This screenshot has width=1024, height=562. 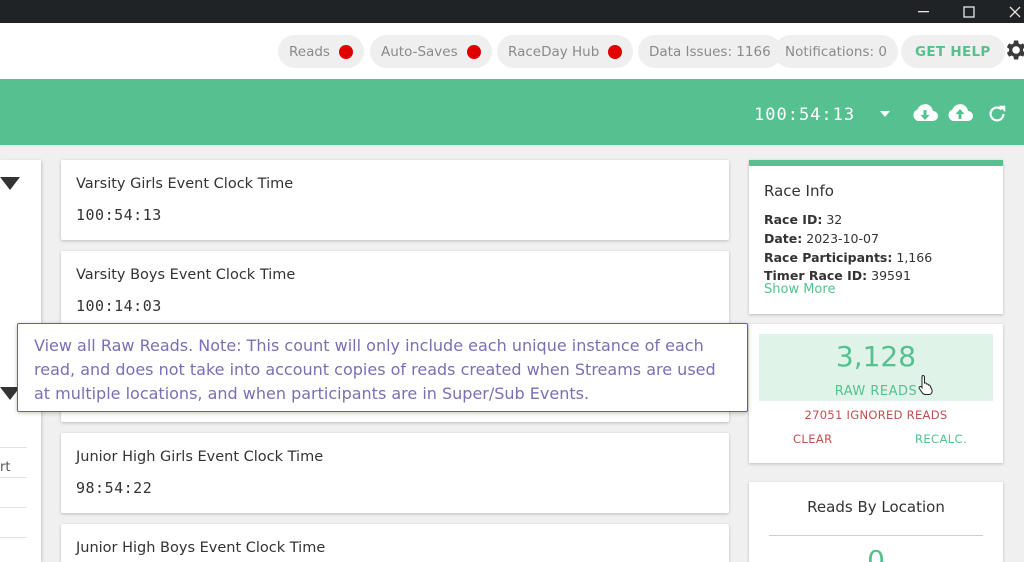 I want to click on event-clock-time: 98:54:22, so click(x=114, y=488).